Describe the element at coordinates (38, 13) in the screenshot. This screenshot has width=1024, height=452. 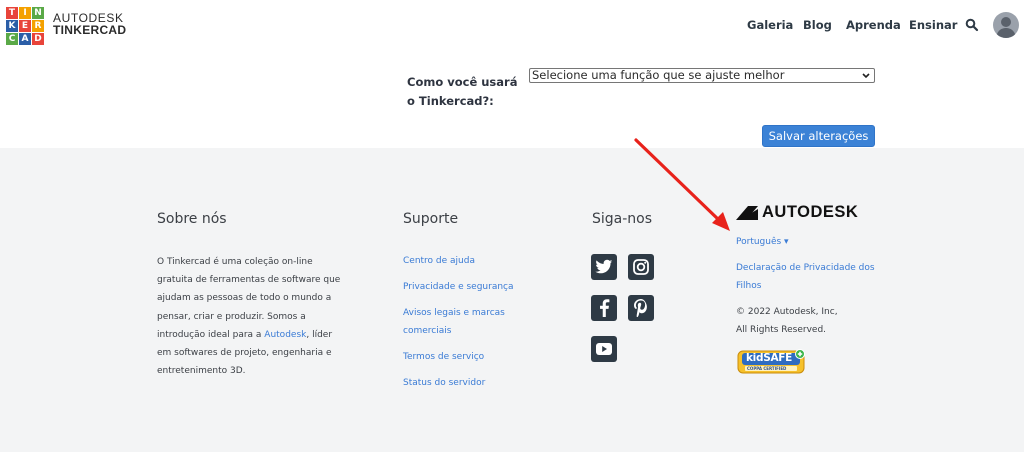
I see `logo-letter: N` at that location.